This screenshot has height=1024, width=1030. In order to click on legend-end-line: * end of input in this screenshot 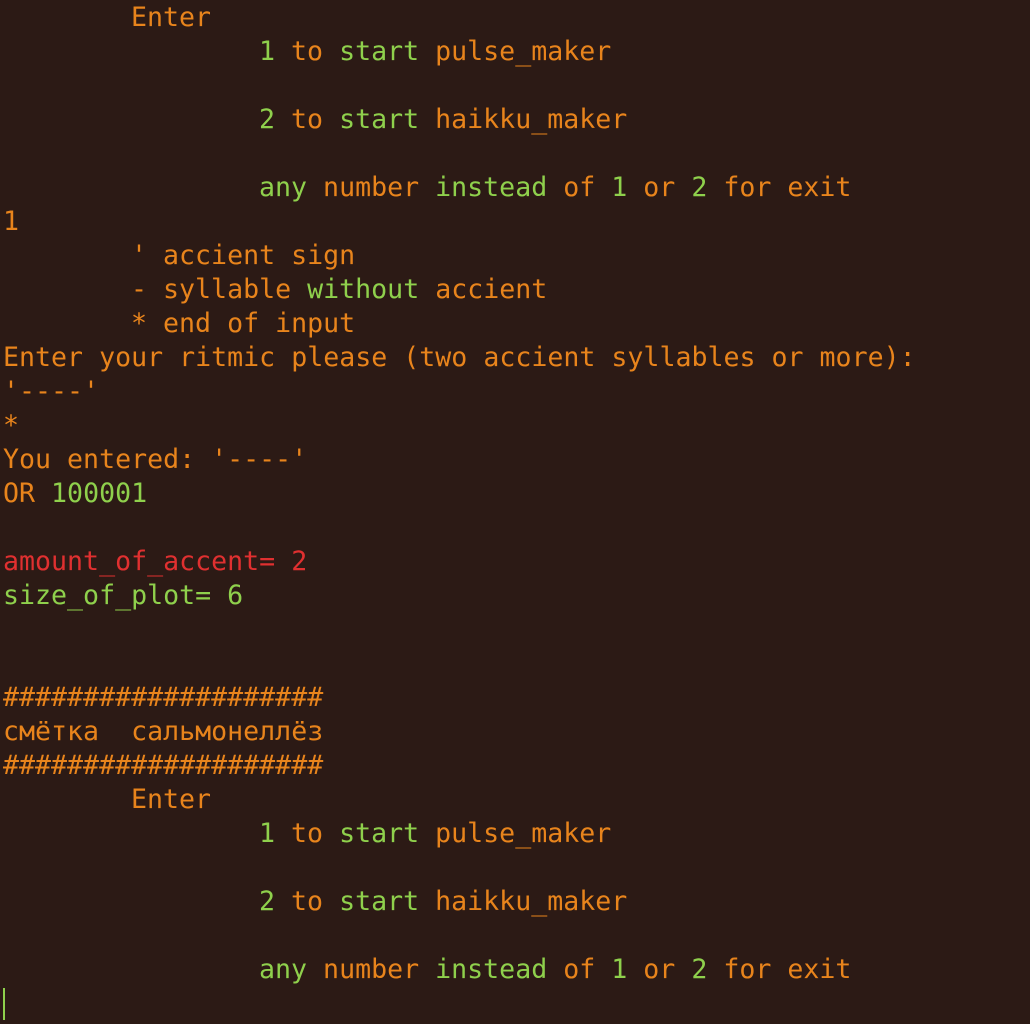, I will do `click(515, 324)`.